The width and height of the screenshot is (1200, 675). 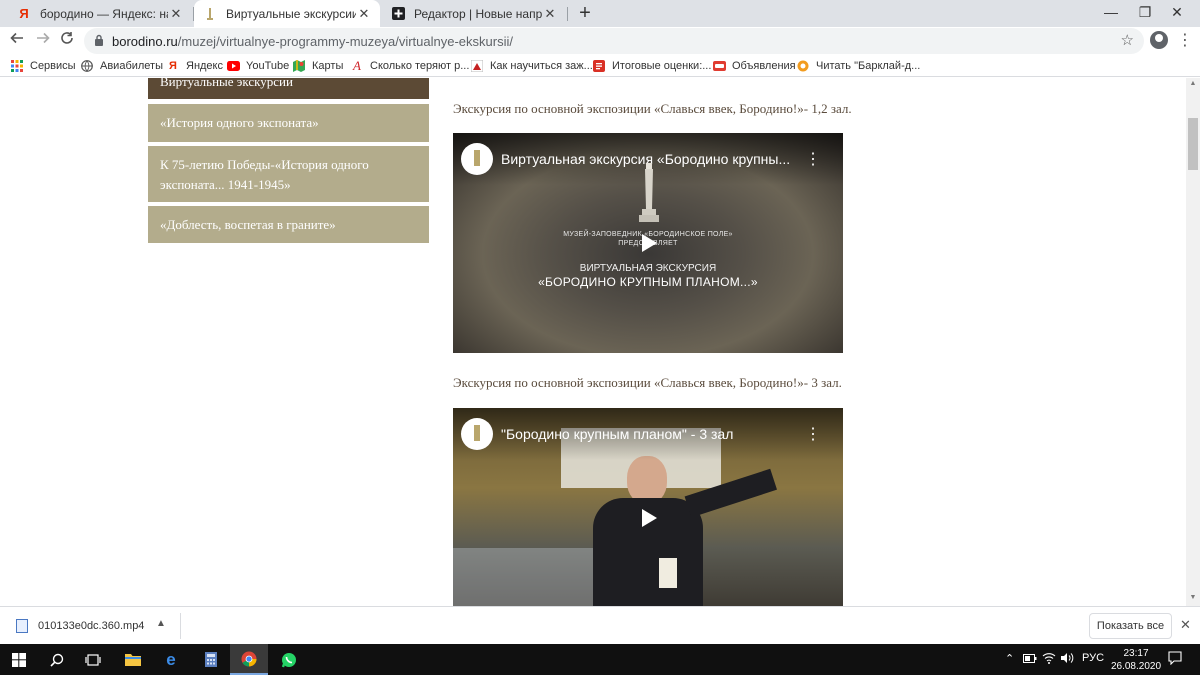 I want to click on chevron-up-icon: ⌃, so click(x=1009, y=658).